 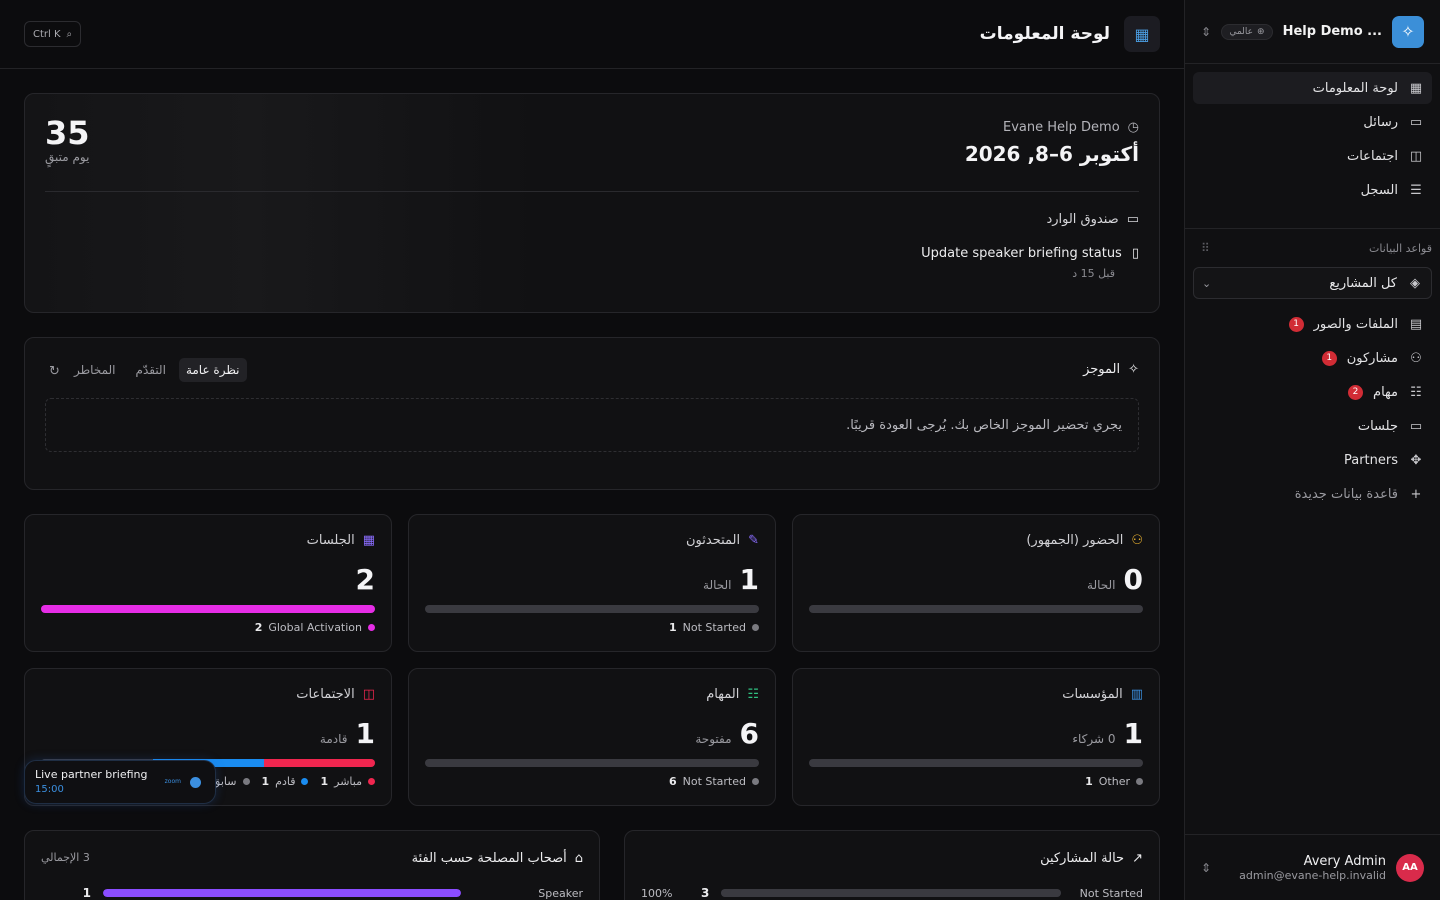 What do you see at coordinates (1416, 426) in the screenshot?
I see `presentation-icon: ▭` at bounding box center [1416, 426].